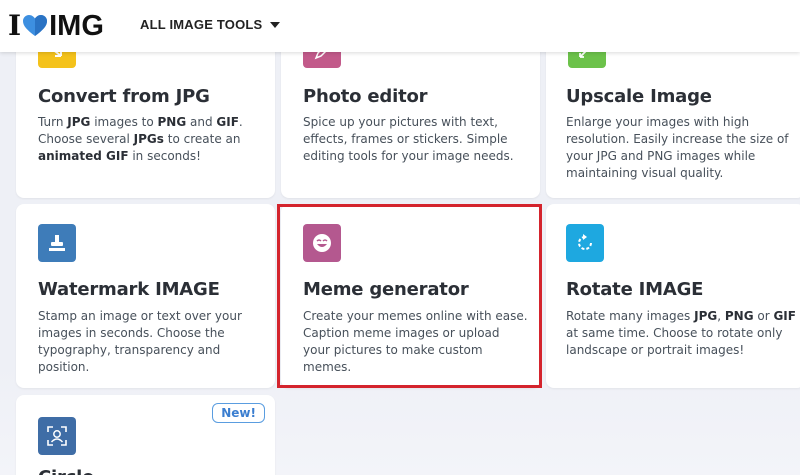  I want to click on all-image-tools-menu: ALL IMAGE TOOLS, so click(210, 24).